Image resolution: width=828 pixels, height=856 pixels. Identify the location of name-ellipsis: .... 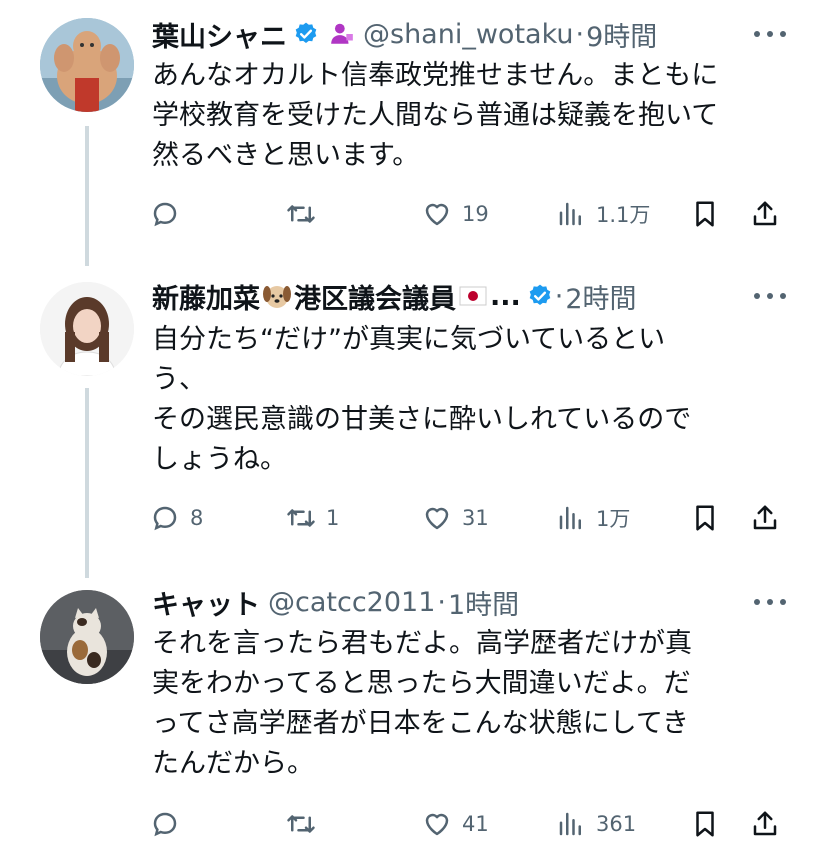
(505, 296).